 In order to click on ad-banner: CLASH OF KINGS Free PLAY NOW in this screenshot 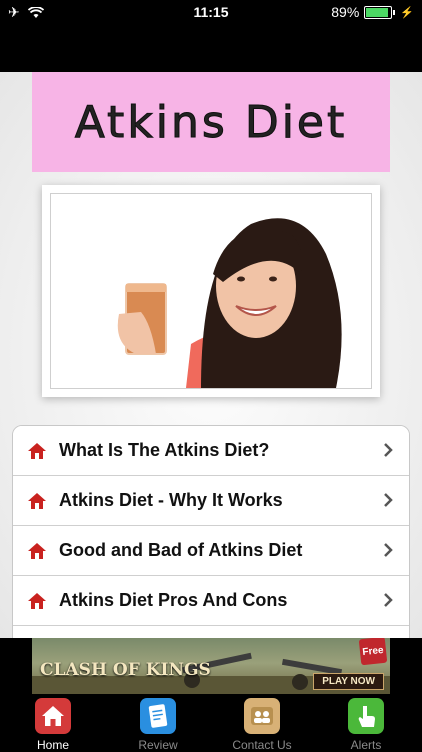, I will do `click(211, 666)`.